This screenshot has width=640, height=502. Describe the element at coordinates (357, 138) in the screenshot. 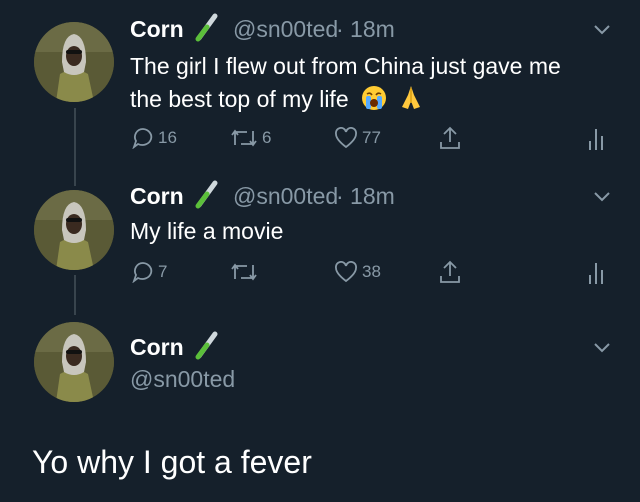

I see `like-button: 77` at that location.